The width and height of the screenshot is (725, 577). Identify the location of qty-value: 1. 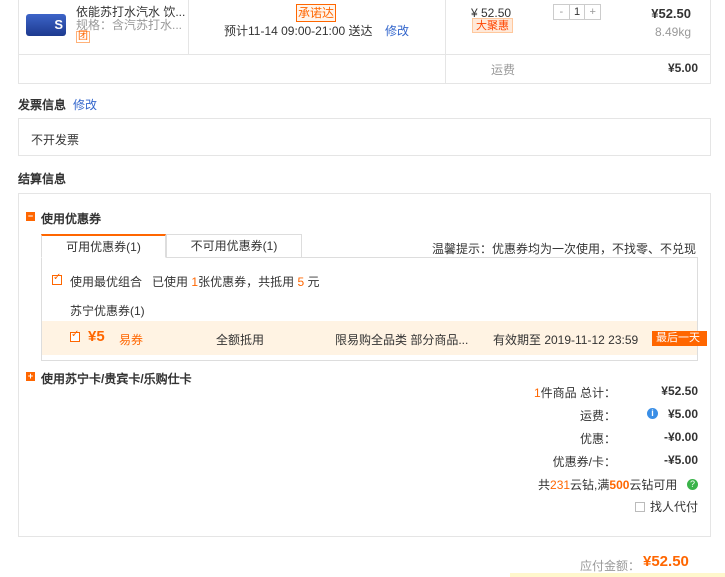
(577, 12).